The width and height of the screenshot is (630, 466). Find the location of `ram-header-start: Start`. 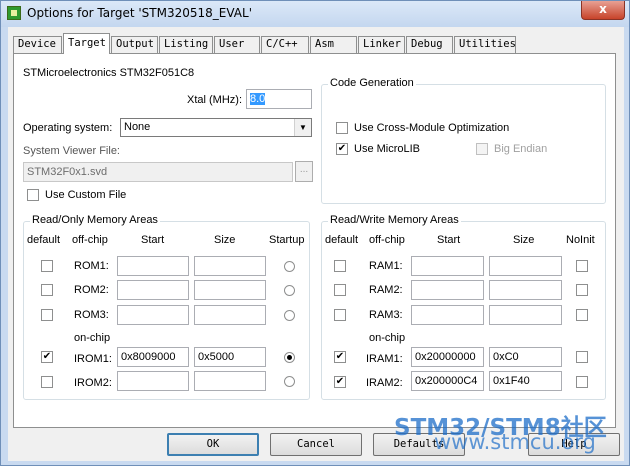

ram-header-start: Start is located at coordinates (449, 240).